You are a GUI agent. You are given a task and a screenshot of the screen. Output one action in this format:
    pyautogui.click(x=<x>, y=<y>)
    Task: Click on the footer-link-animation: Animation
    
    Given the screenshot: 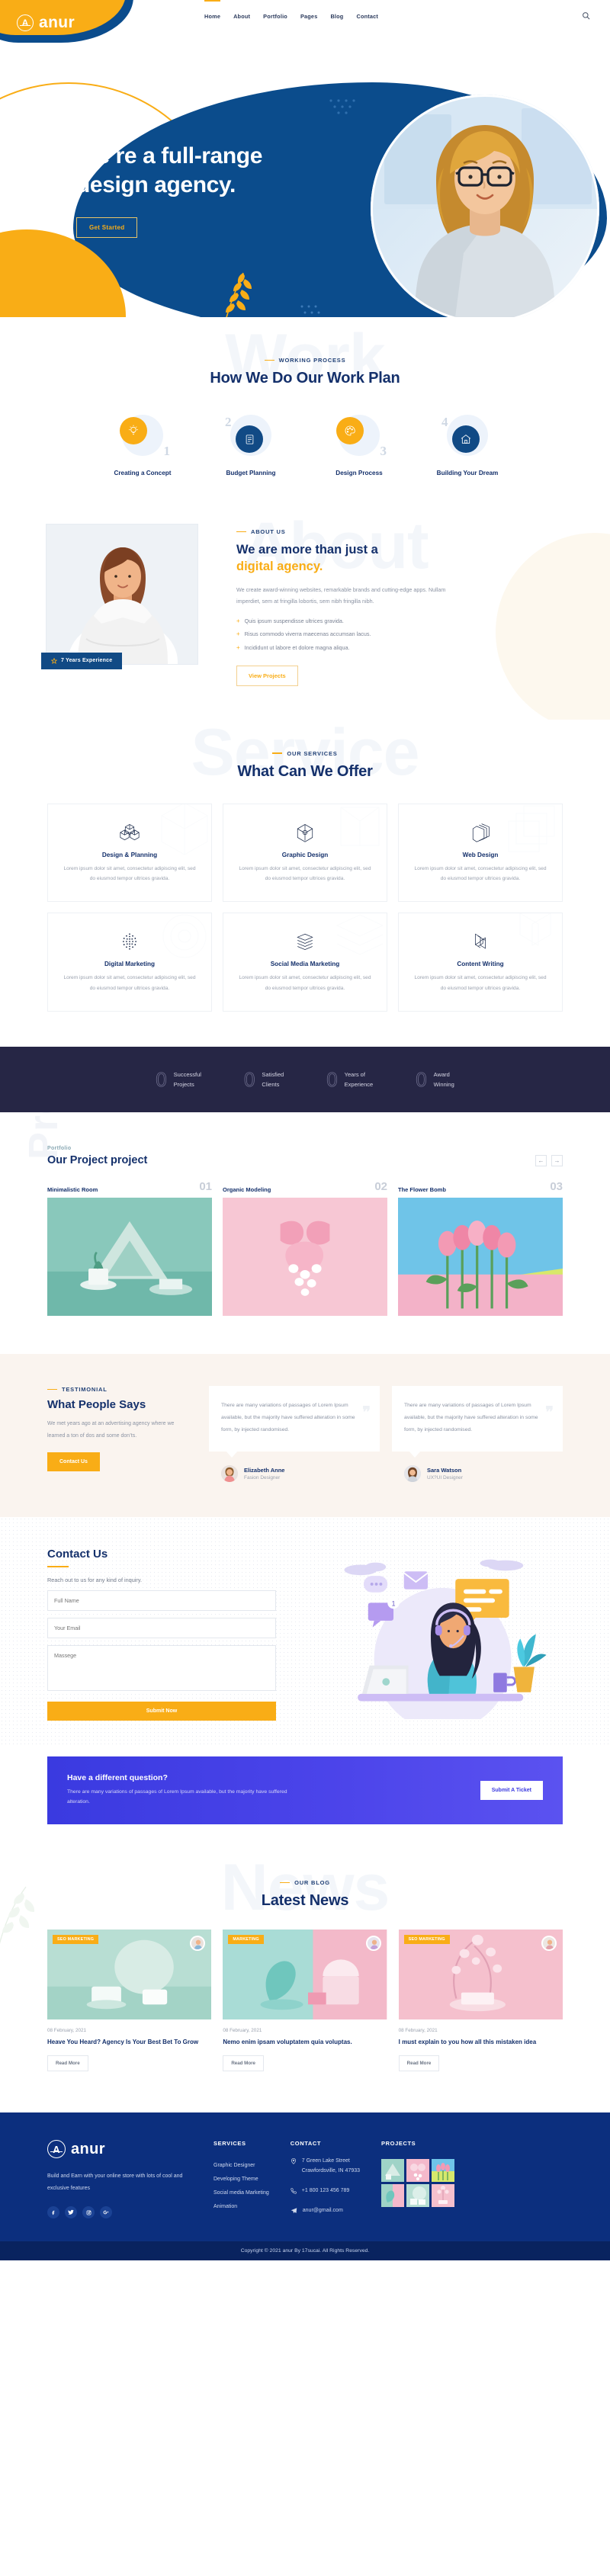 What is the action you would take?
    pyautogui.click(x=241, y=2207)
    